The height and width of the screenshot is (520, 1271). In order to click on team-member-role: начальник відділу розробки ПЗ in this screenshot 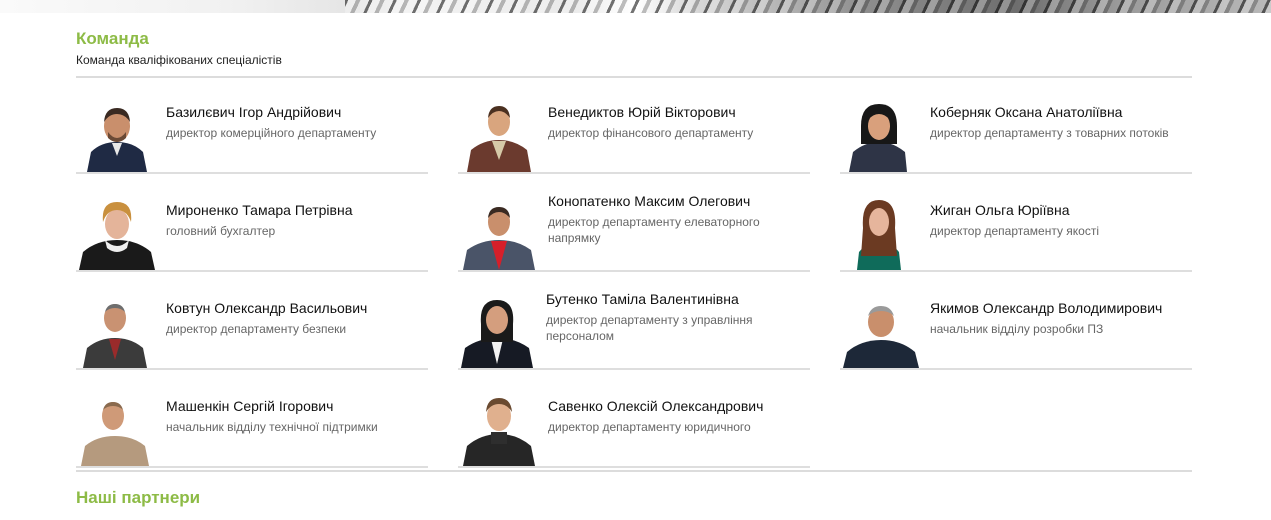, I will do `click(1017, 329)`.